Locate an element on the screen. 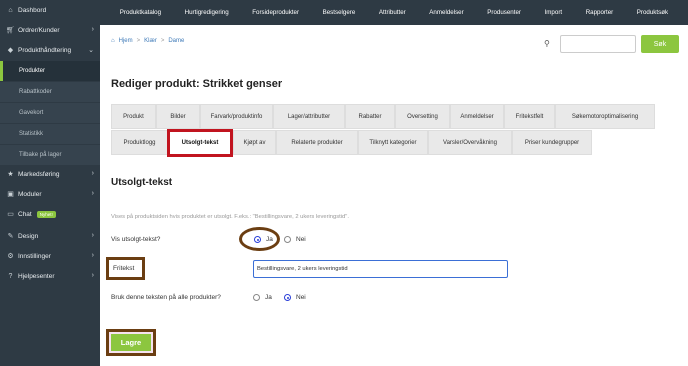 This screenshot has width=688, height=366. breadcrumb: ⌂ Hjem > Klær > Dame is located at coordinates (147, 41).